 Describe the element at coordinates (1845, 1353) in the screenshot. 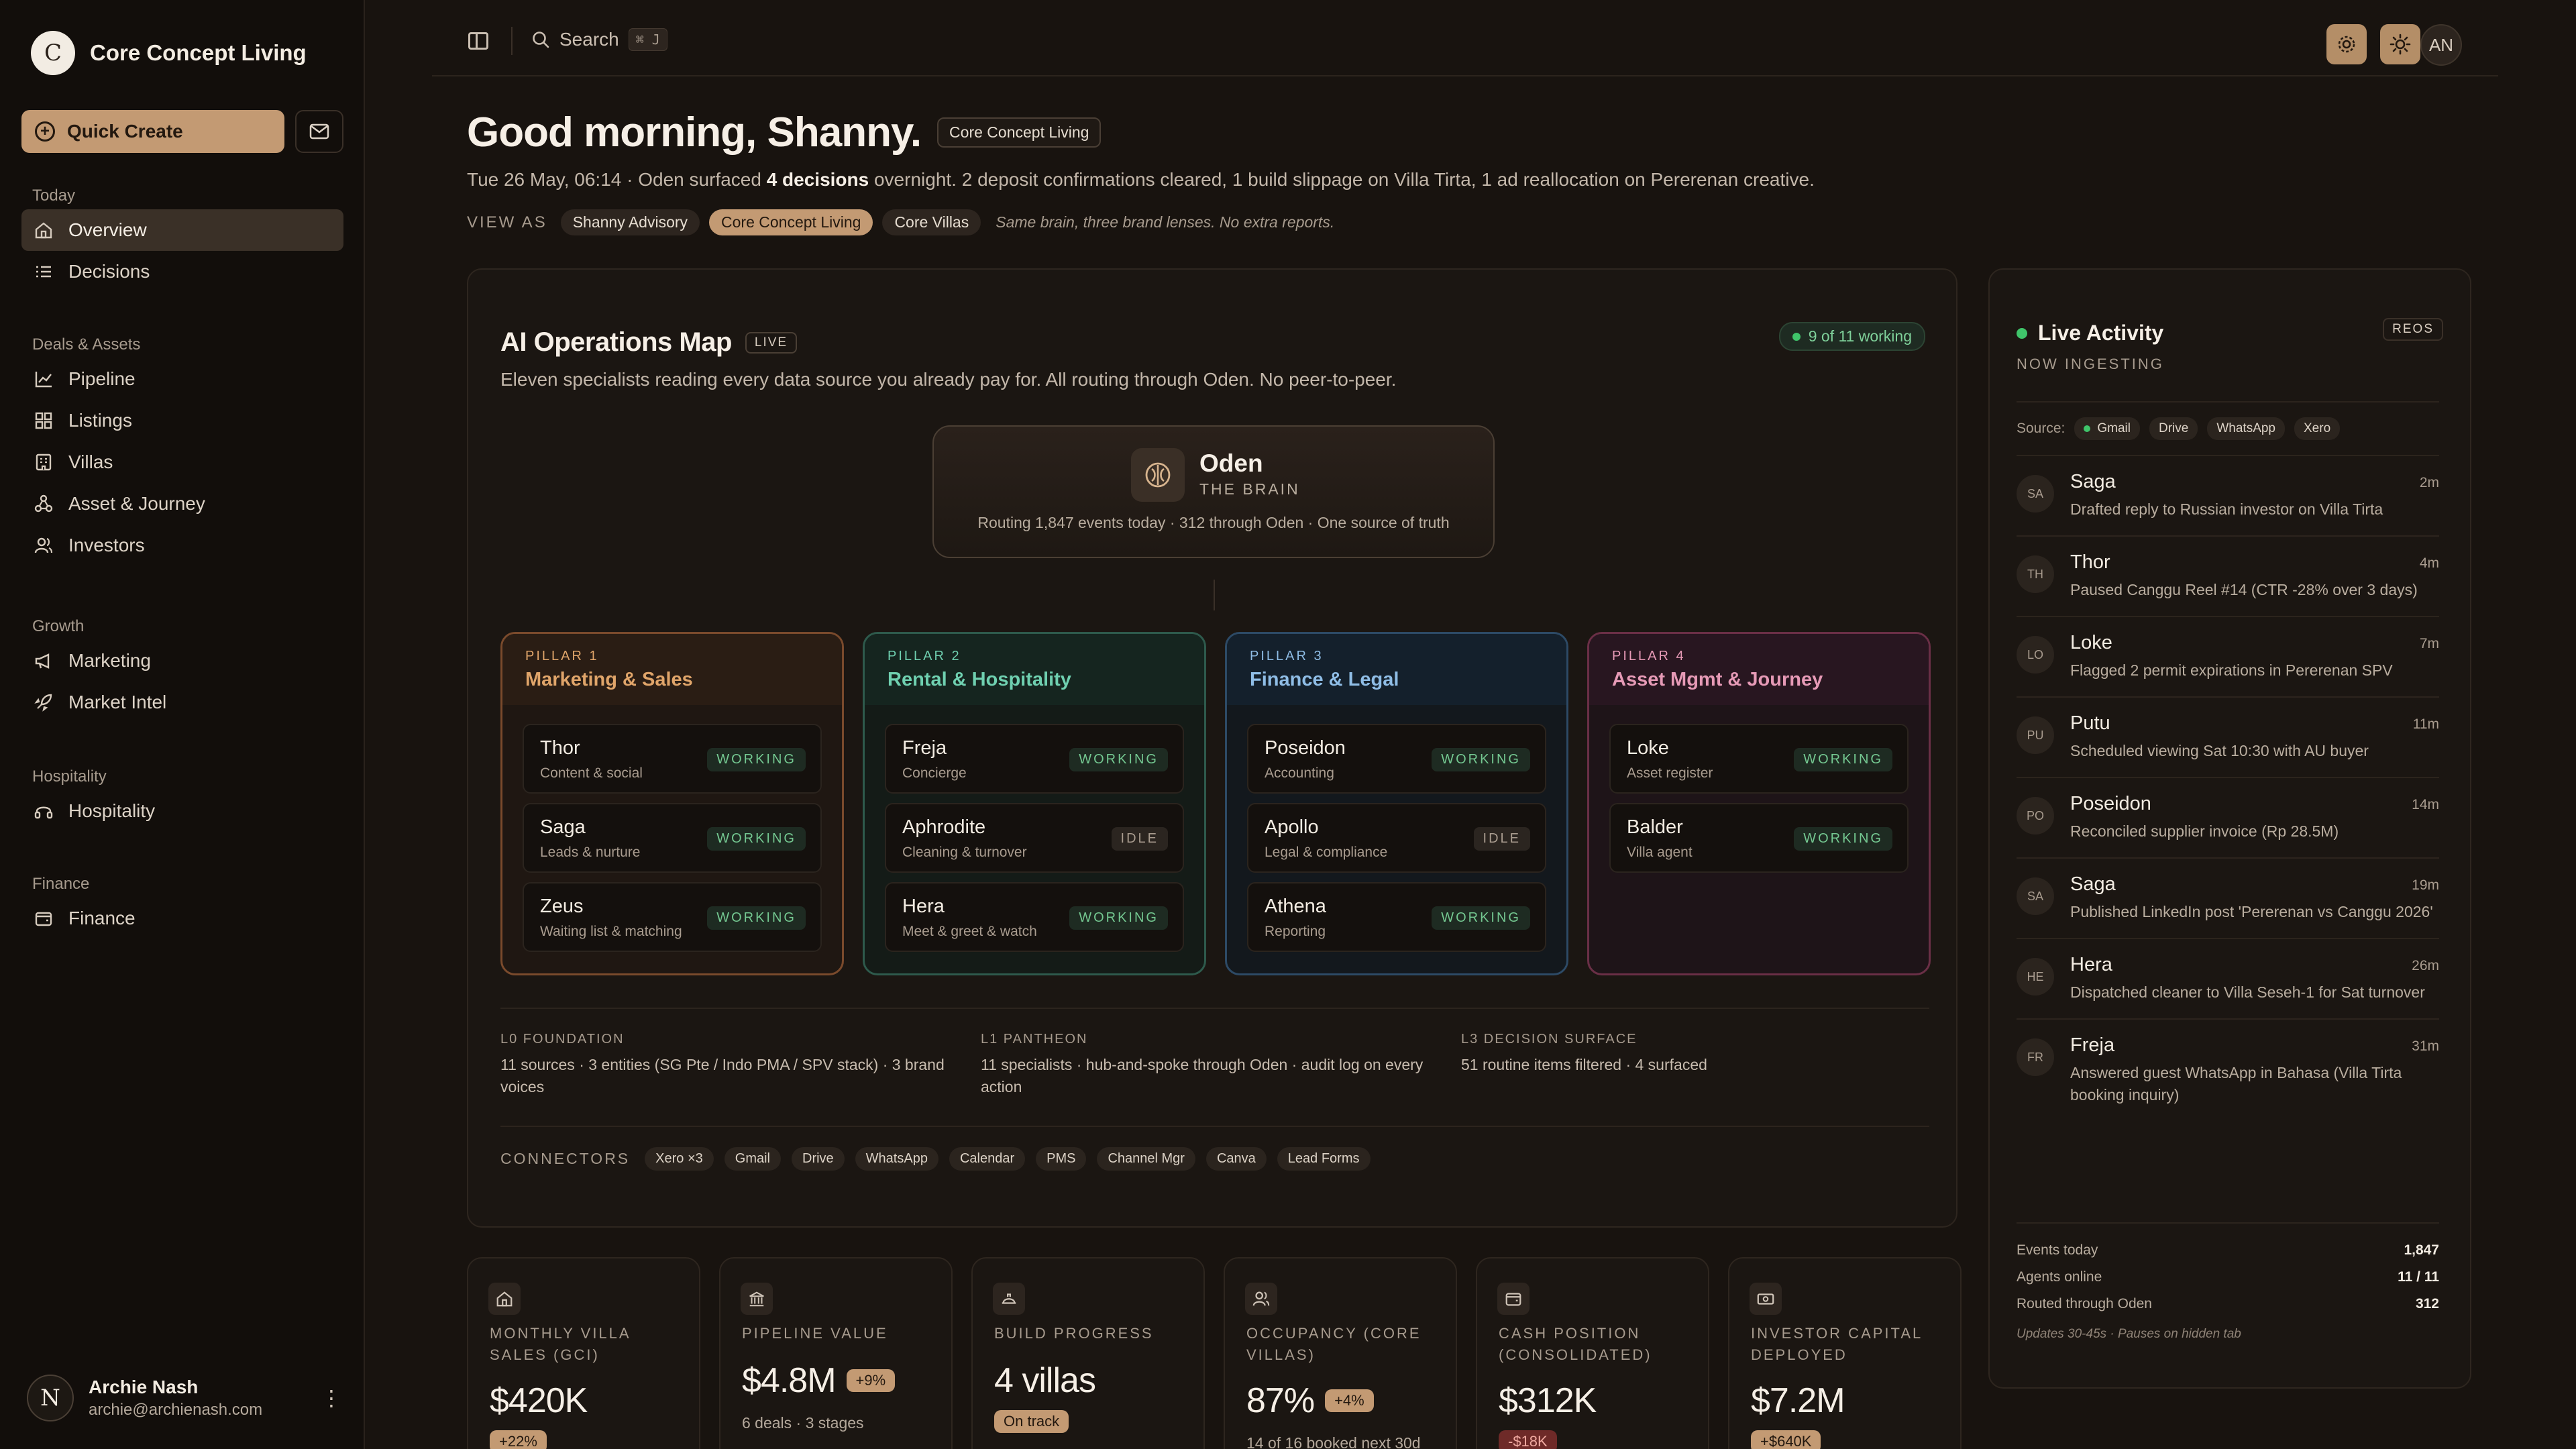

I see `kpi-card: INVESTOR CAPITAL DEPLOYED $7.2M +$640K` at that location.